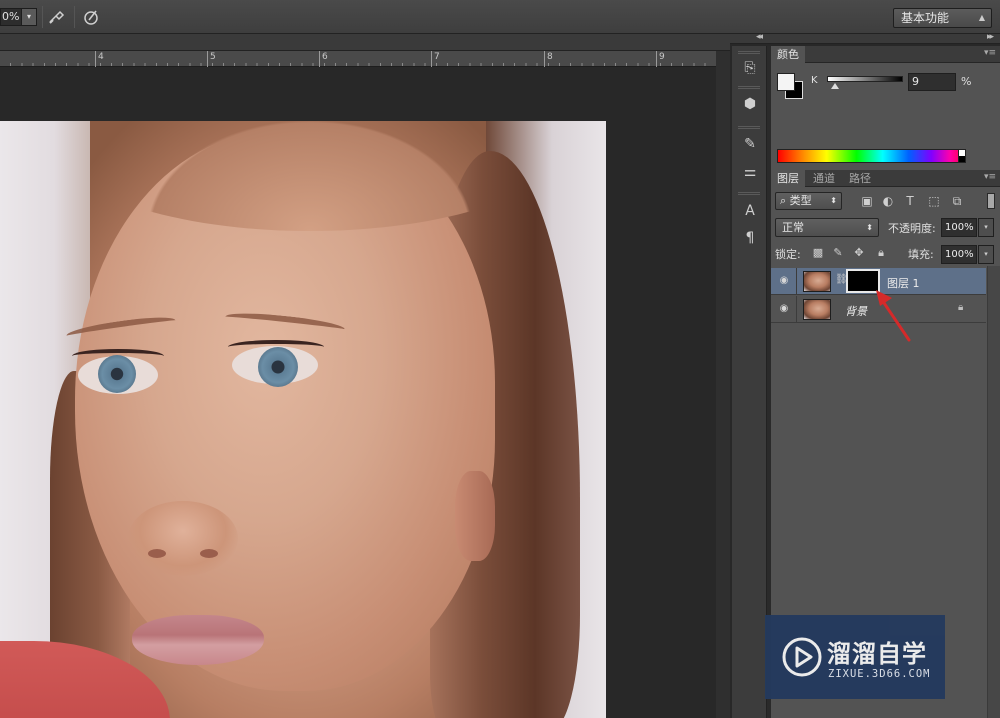  What do you see at coordinates (750, 68) in the screenshot?
I see `history-panel-icon: ⎘` at bounding box center [750, 68].